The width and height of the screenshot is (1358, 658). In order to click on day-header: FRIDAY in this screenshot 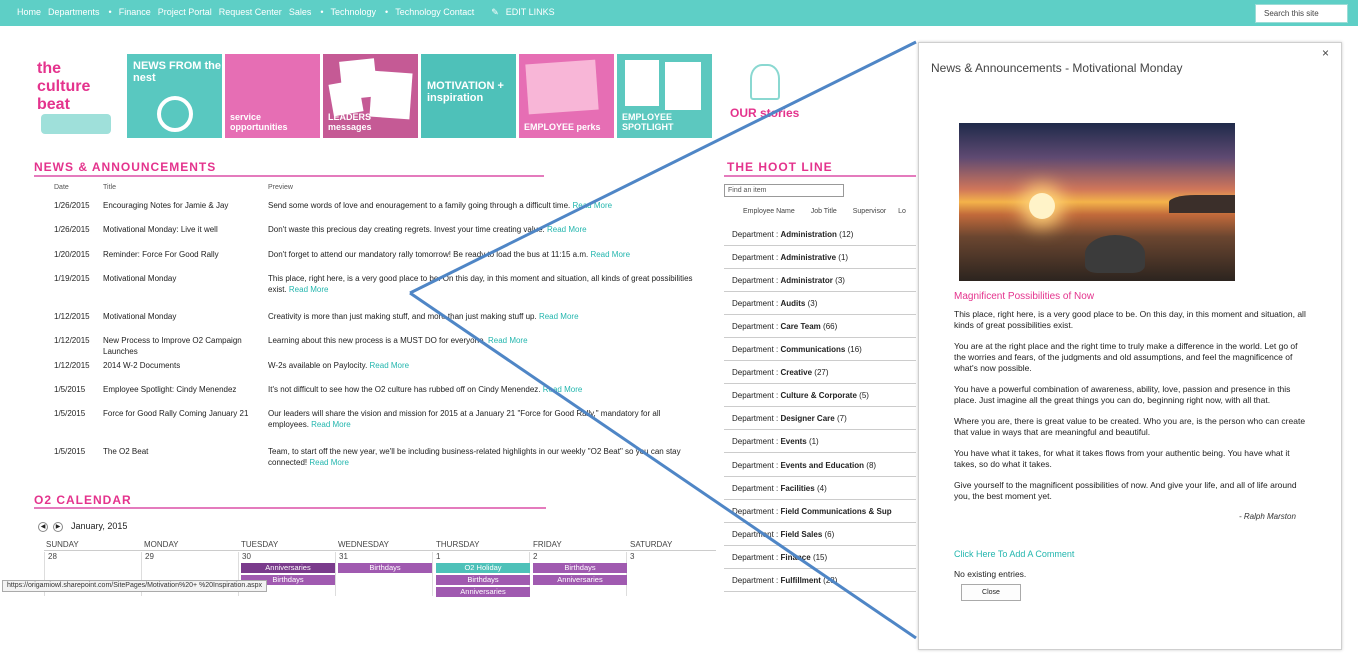, I will do `click(547, 544)`.